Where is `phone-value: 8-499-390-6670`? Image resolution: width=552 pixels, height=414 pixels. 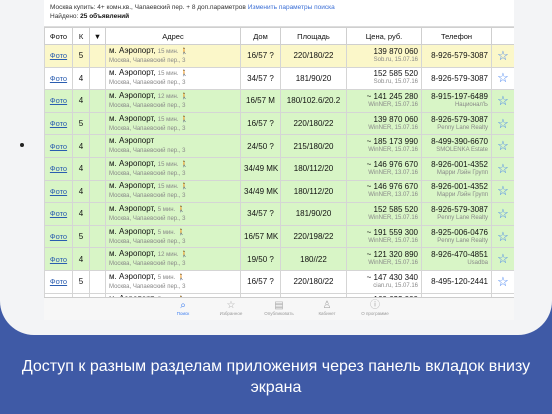 phone-value: 8-499-390-6670 is located at coordinates (456, 141).